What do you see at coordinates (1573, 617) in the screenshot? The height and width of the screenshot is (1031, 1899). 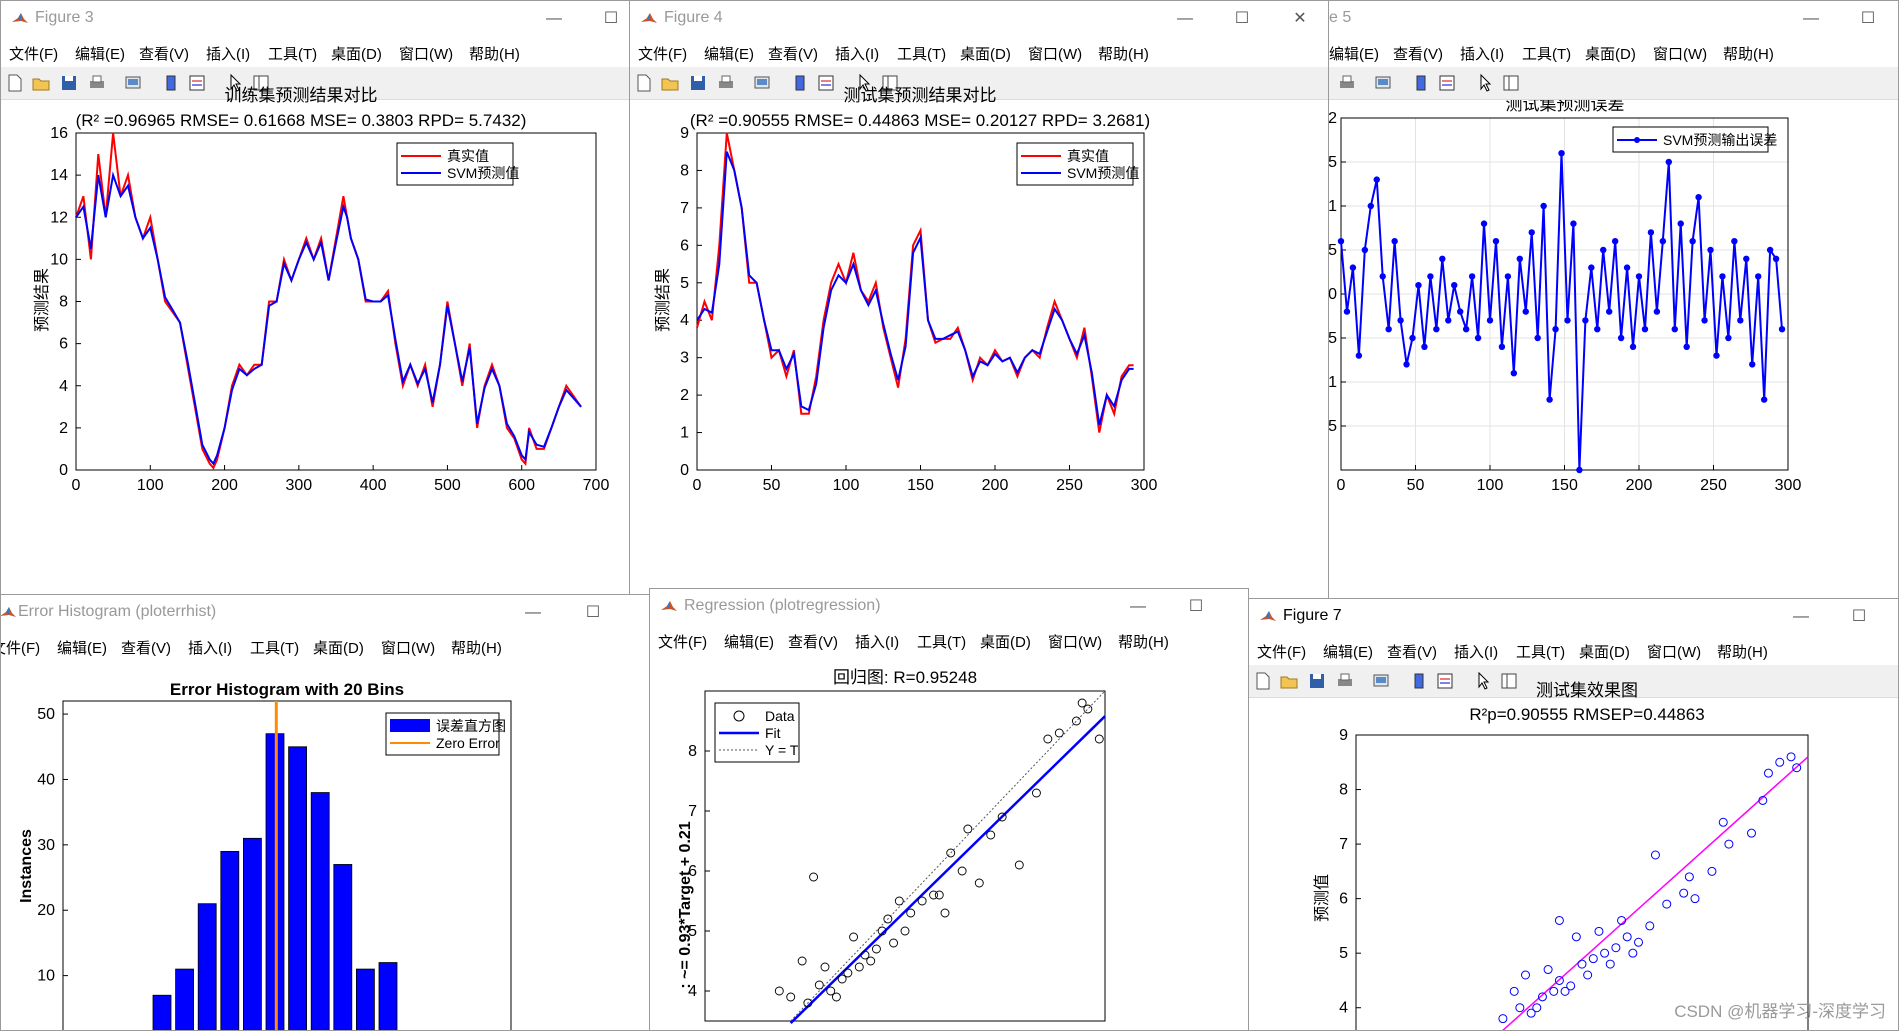 I see `figure7-titlebar: Figure 7 — ☐` at bounding box center [1573, 617].